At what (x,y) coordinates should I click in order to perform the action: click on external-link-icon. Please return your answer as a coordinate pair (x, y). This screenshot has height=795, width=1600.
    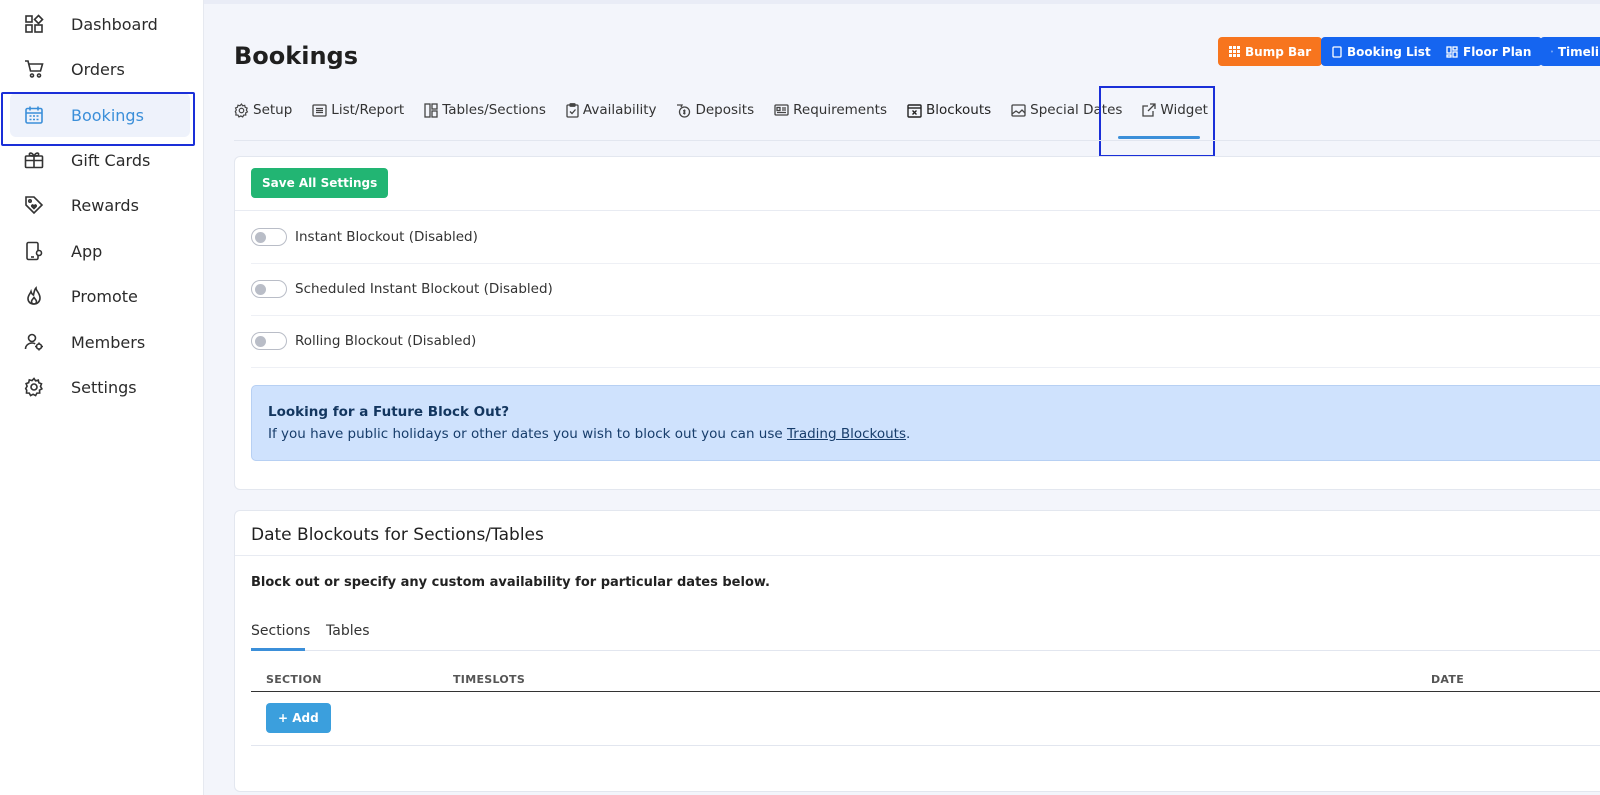
    Looking at the image, I should click on (1149, 110).